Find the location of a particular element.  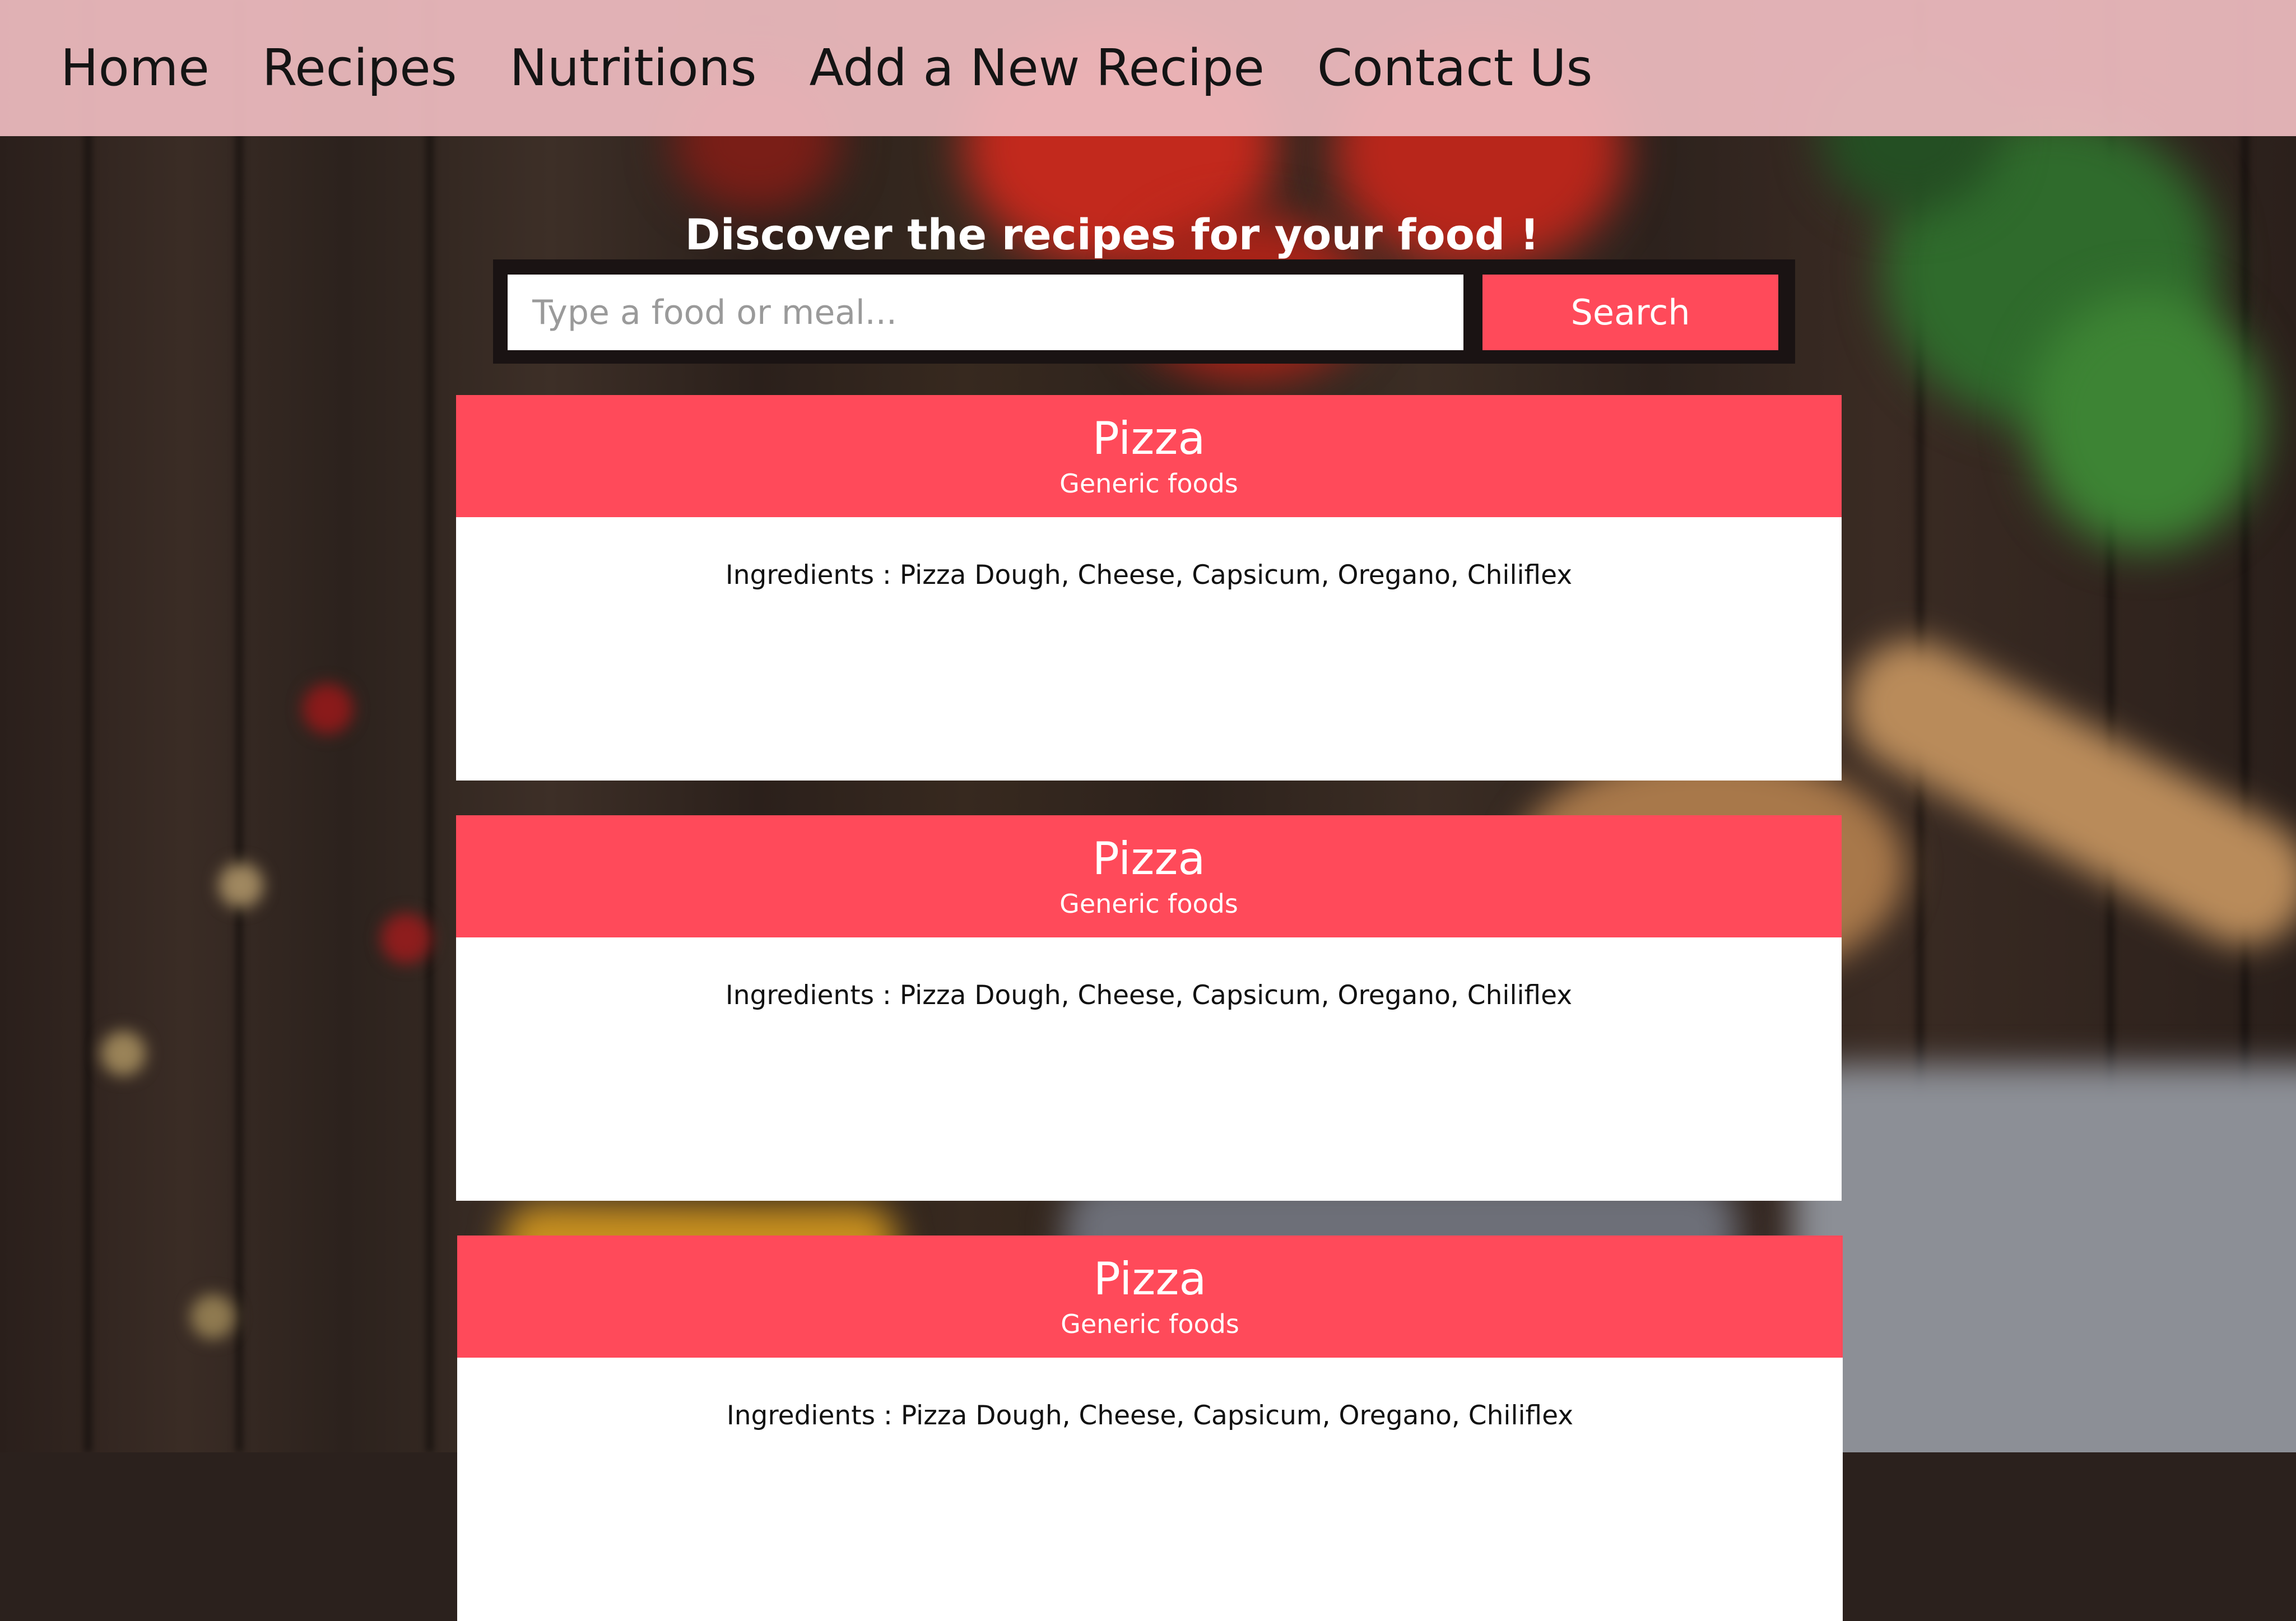

page-headline: Discover the recipes for your food ! is located at coordinates (1112, 234).